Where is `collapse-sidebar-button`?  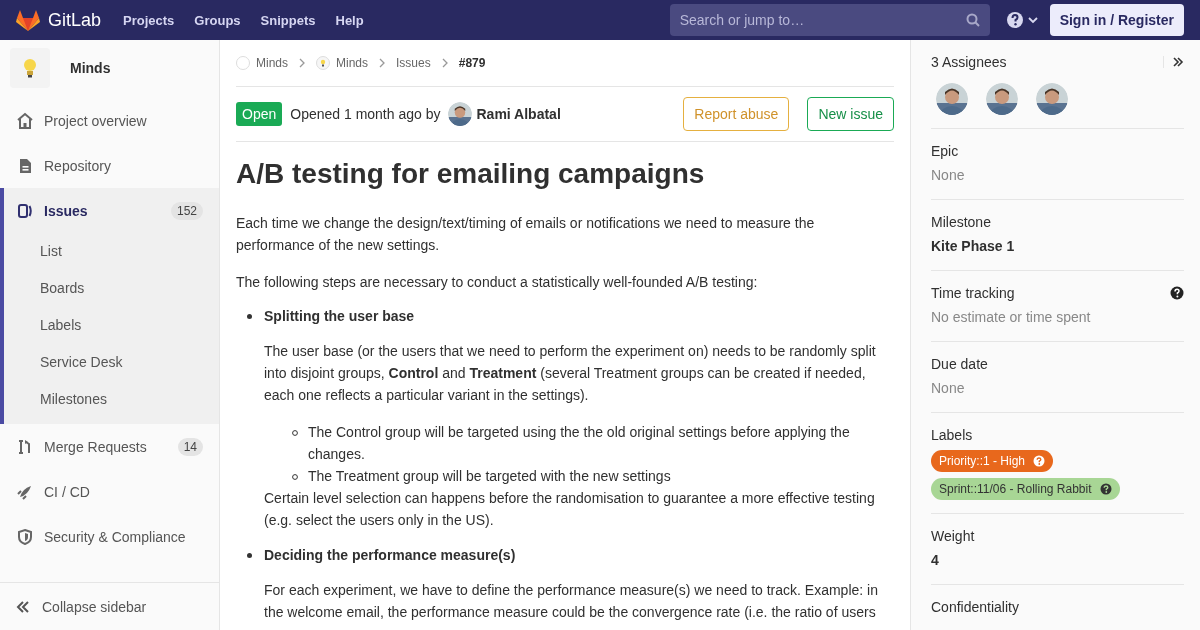
collapse-sidebar-button is located at coordinates (1173, 62).